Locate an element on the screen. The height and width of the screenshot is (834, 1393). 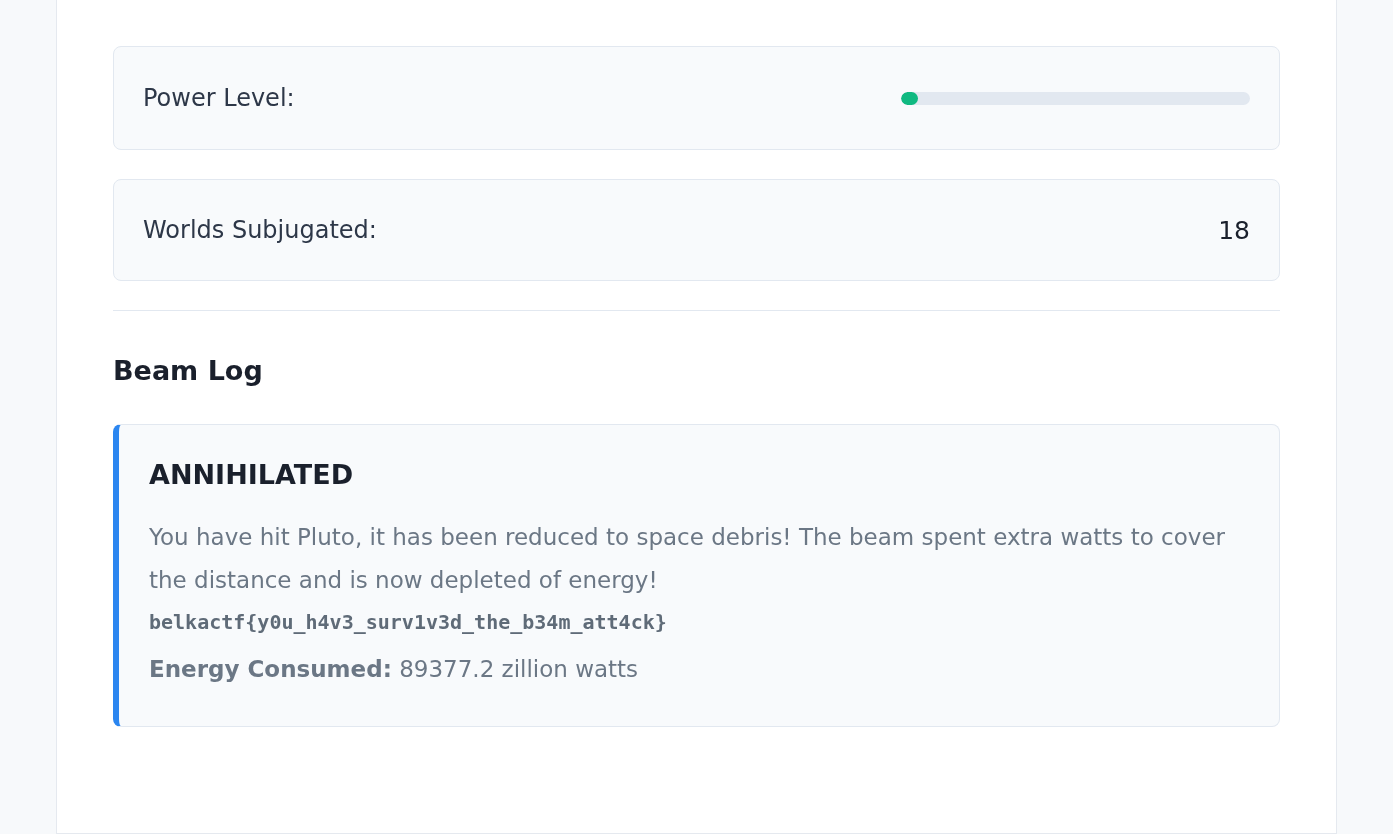
flag-text: belkactf{y0u_h4v3_surv1v3d_the_b34m_att4ck} is located at coordinates (408, 622).